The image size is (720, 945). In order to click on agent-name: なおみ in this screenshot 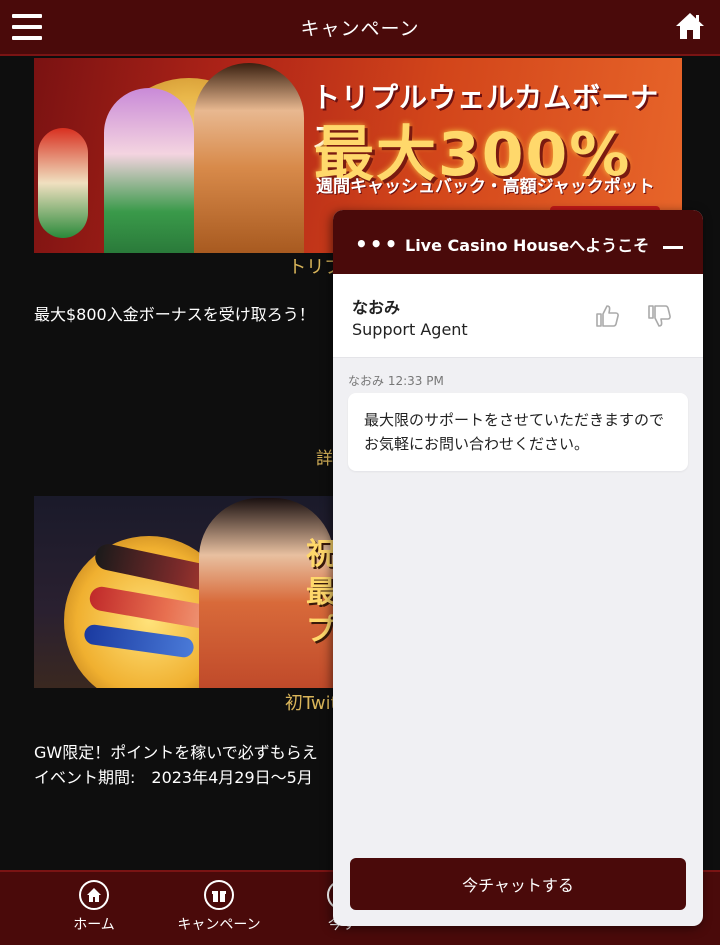, I will do `click(376, 307)`.